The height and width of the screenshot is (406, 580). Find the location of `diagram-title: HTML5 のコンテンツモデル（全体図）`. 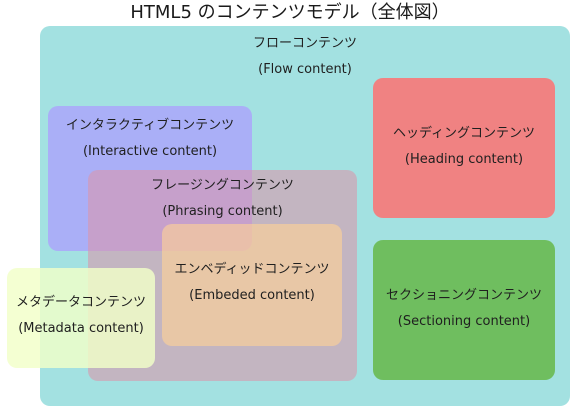

diagram-title: HTML5 のコンテンツモデル（全体図） is located at coordinates (290, 12).